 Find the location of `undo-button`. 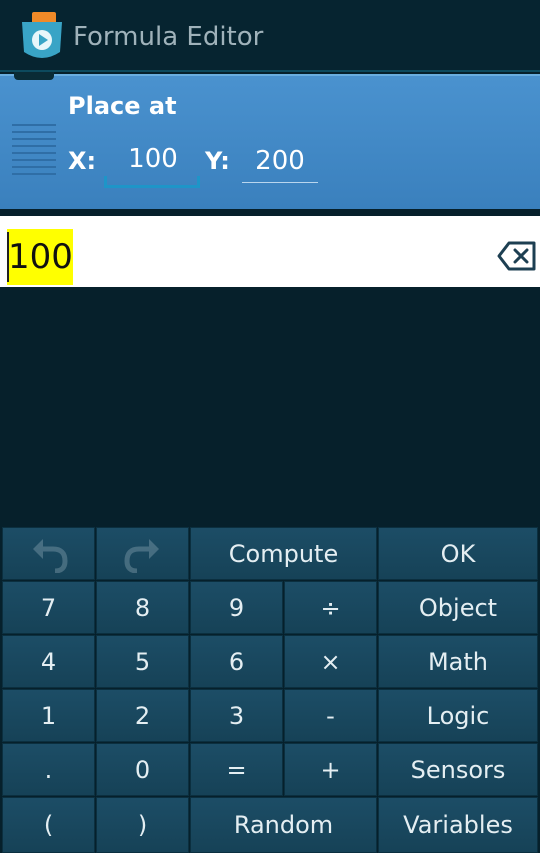

undo-button is located at coordinates (48, 553).